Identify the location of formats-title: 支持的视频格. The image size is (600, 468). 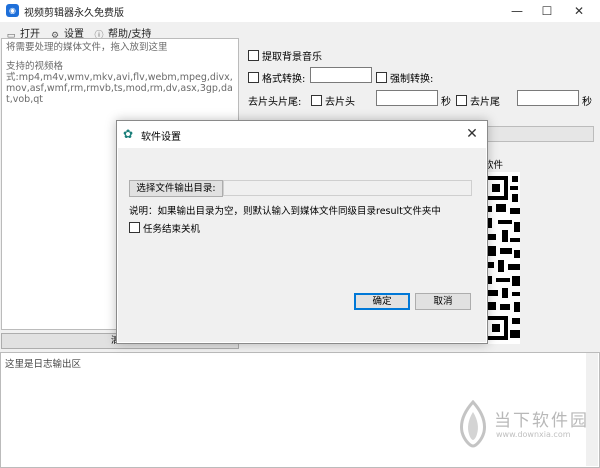
(35, 66).